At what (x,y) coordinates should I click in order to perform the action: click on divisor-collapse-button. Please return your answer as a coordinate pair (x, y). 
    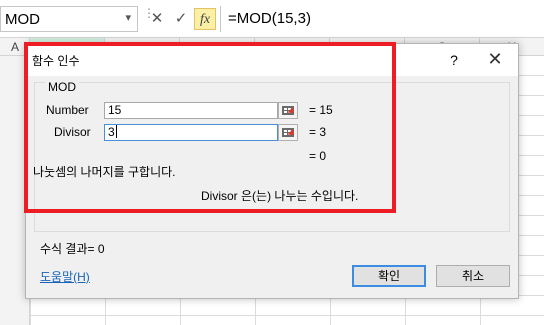
    Looking at the image, I should click on (288, 132).